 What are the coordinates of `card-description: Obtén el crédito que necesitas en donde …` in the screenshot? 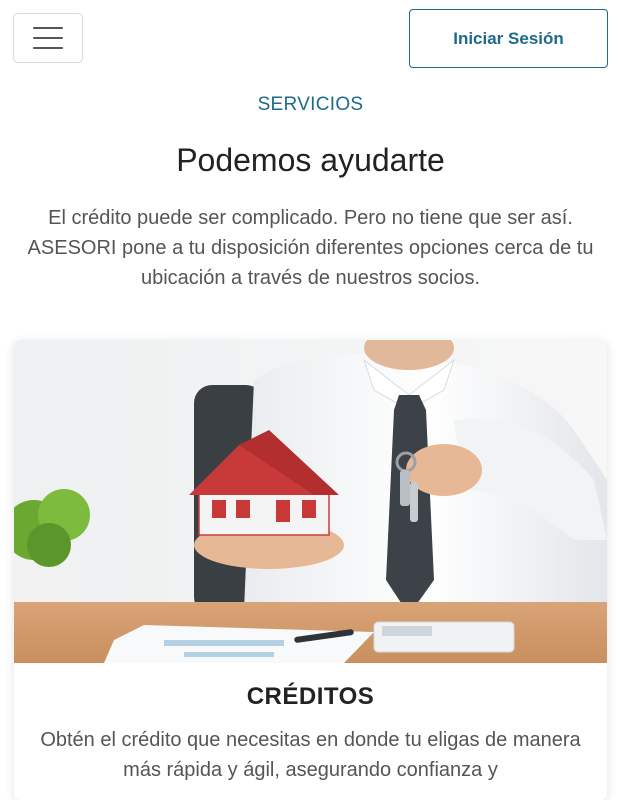 It's located at (310, 755).